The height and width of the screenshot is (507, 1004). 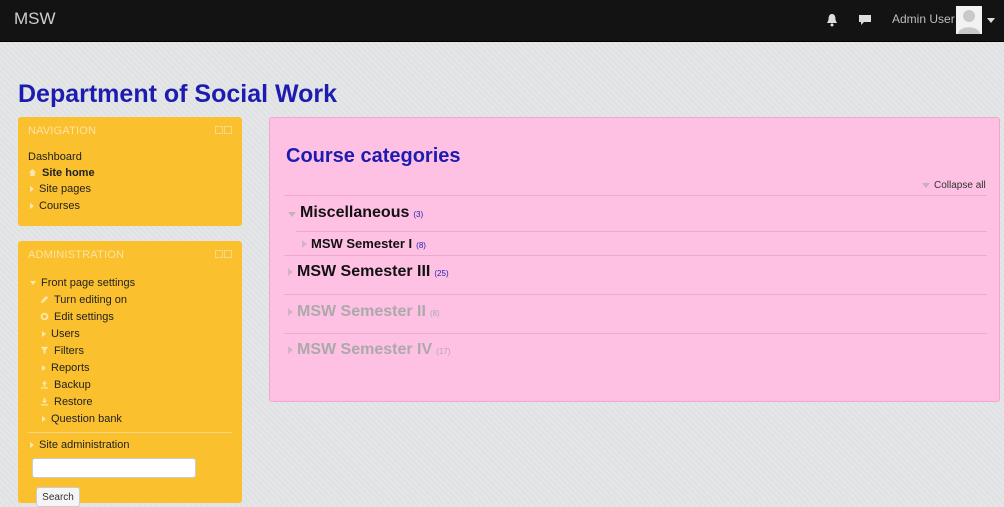 What do you see at coordinates (44, 401) in the screenshot?
I see `restore-download-icon` at bounding box center [44, 401].